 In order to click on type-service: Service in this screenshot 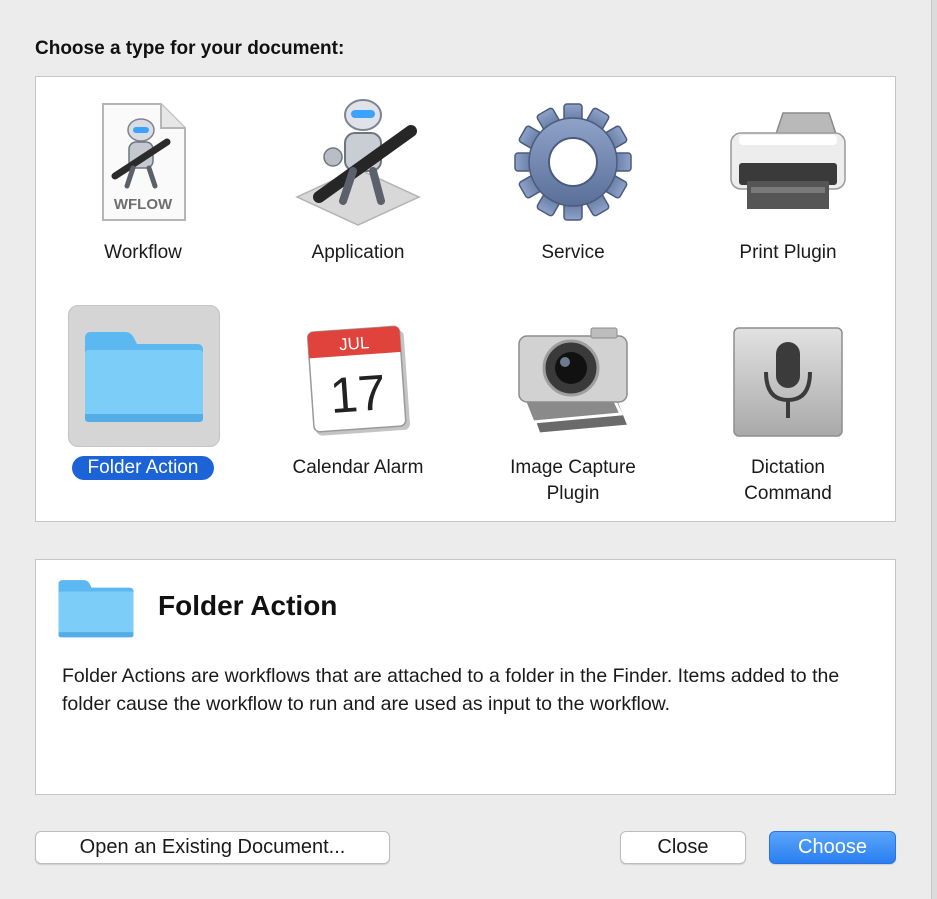, I will do `click(573, 190)`.